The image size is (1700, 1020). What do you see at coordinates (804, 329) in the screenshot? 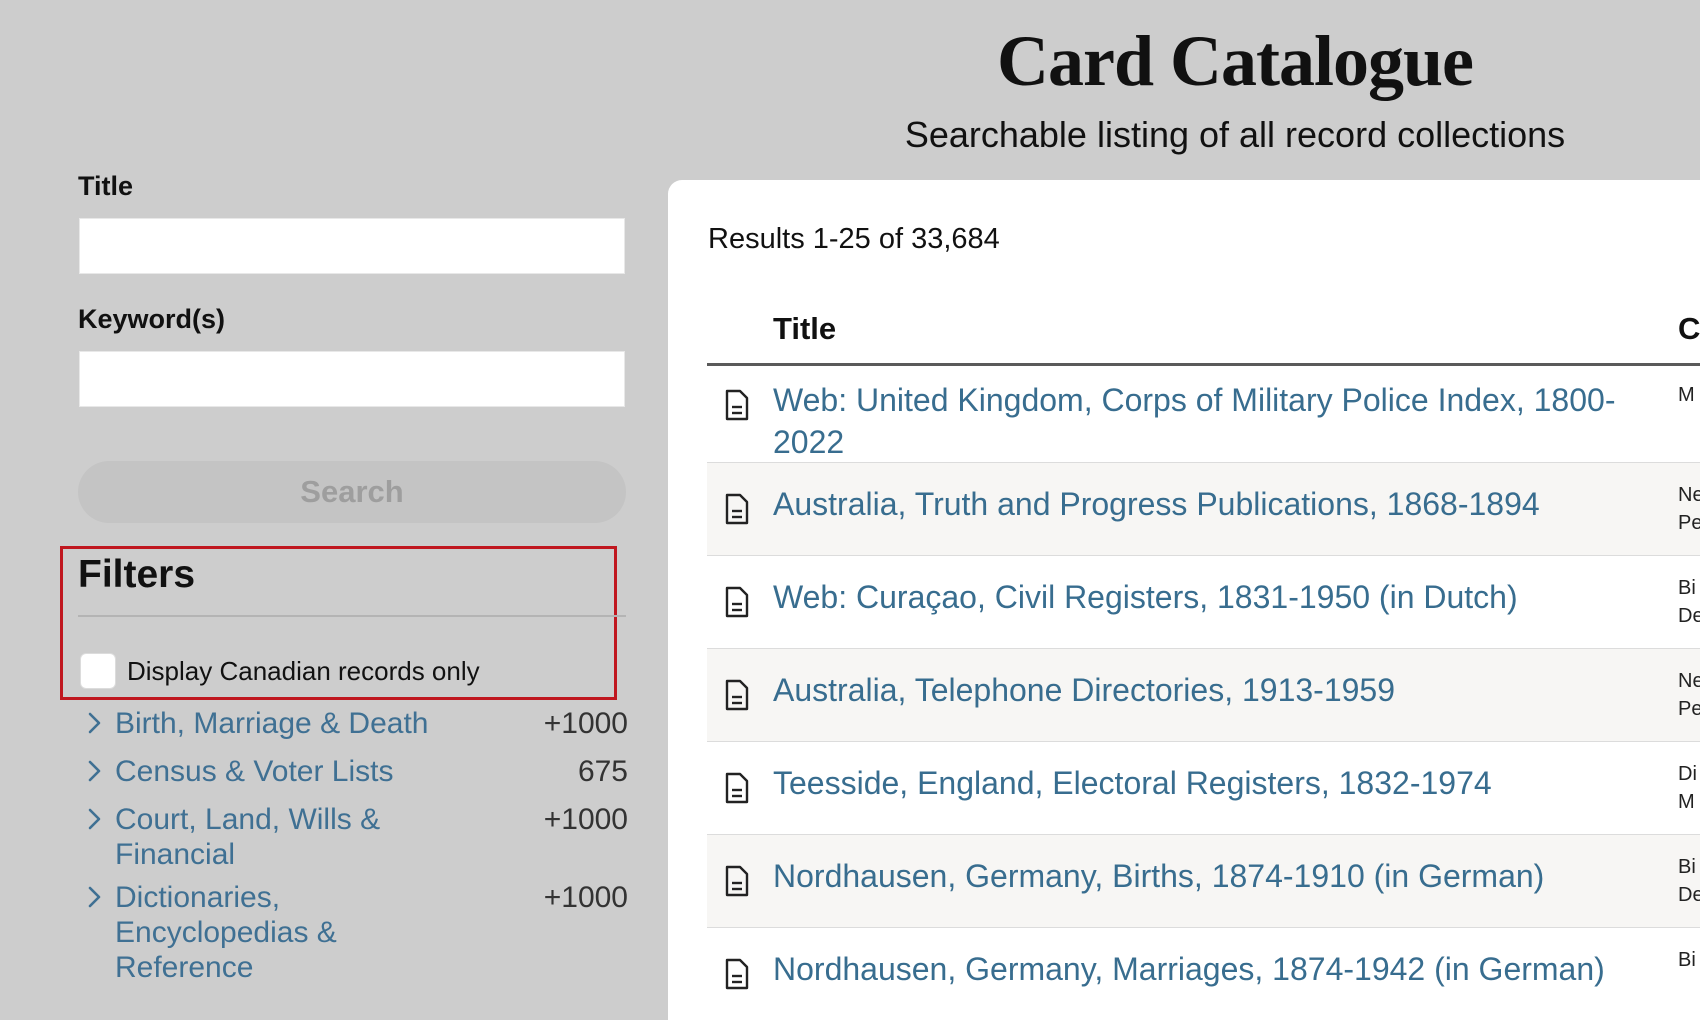
I see `column-header-title: Title` at bounding box center [804, 329].